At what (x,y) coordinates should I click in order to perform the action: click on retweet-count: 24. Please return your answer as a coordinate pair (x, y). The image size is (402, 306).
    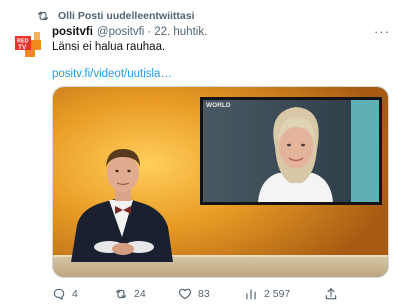
    Looking at the image, I should click on (140, 294).